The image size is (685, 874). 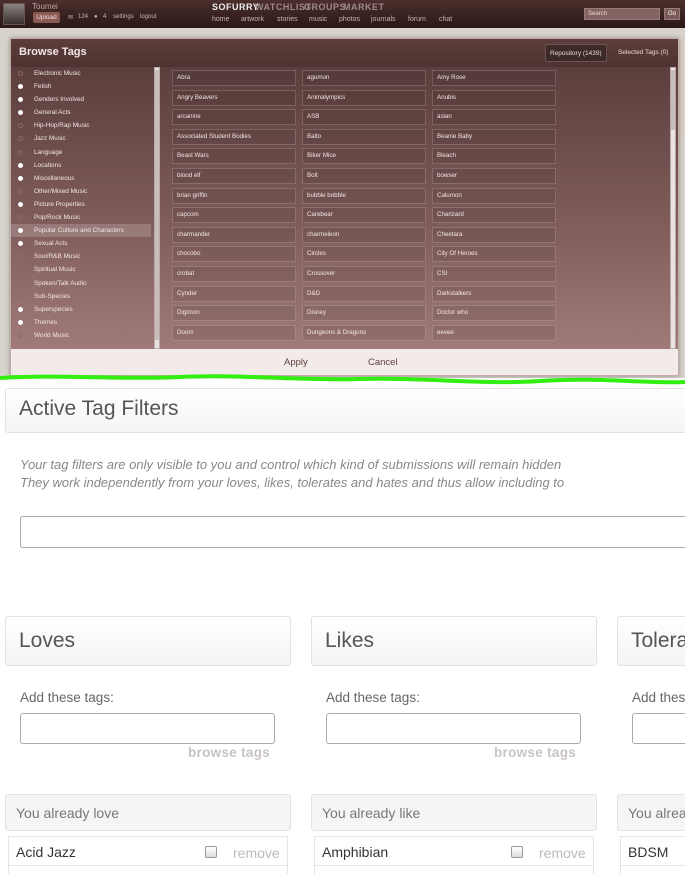 I want to click on tag-scrollbar, so click(x=673, y=208).